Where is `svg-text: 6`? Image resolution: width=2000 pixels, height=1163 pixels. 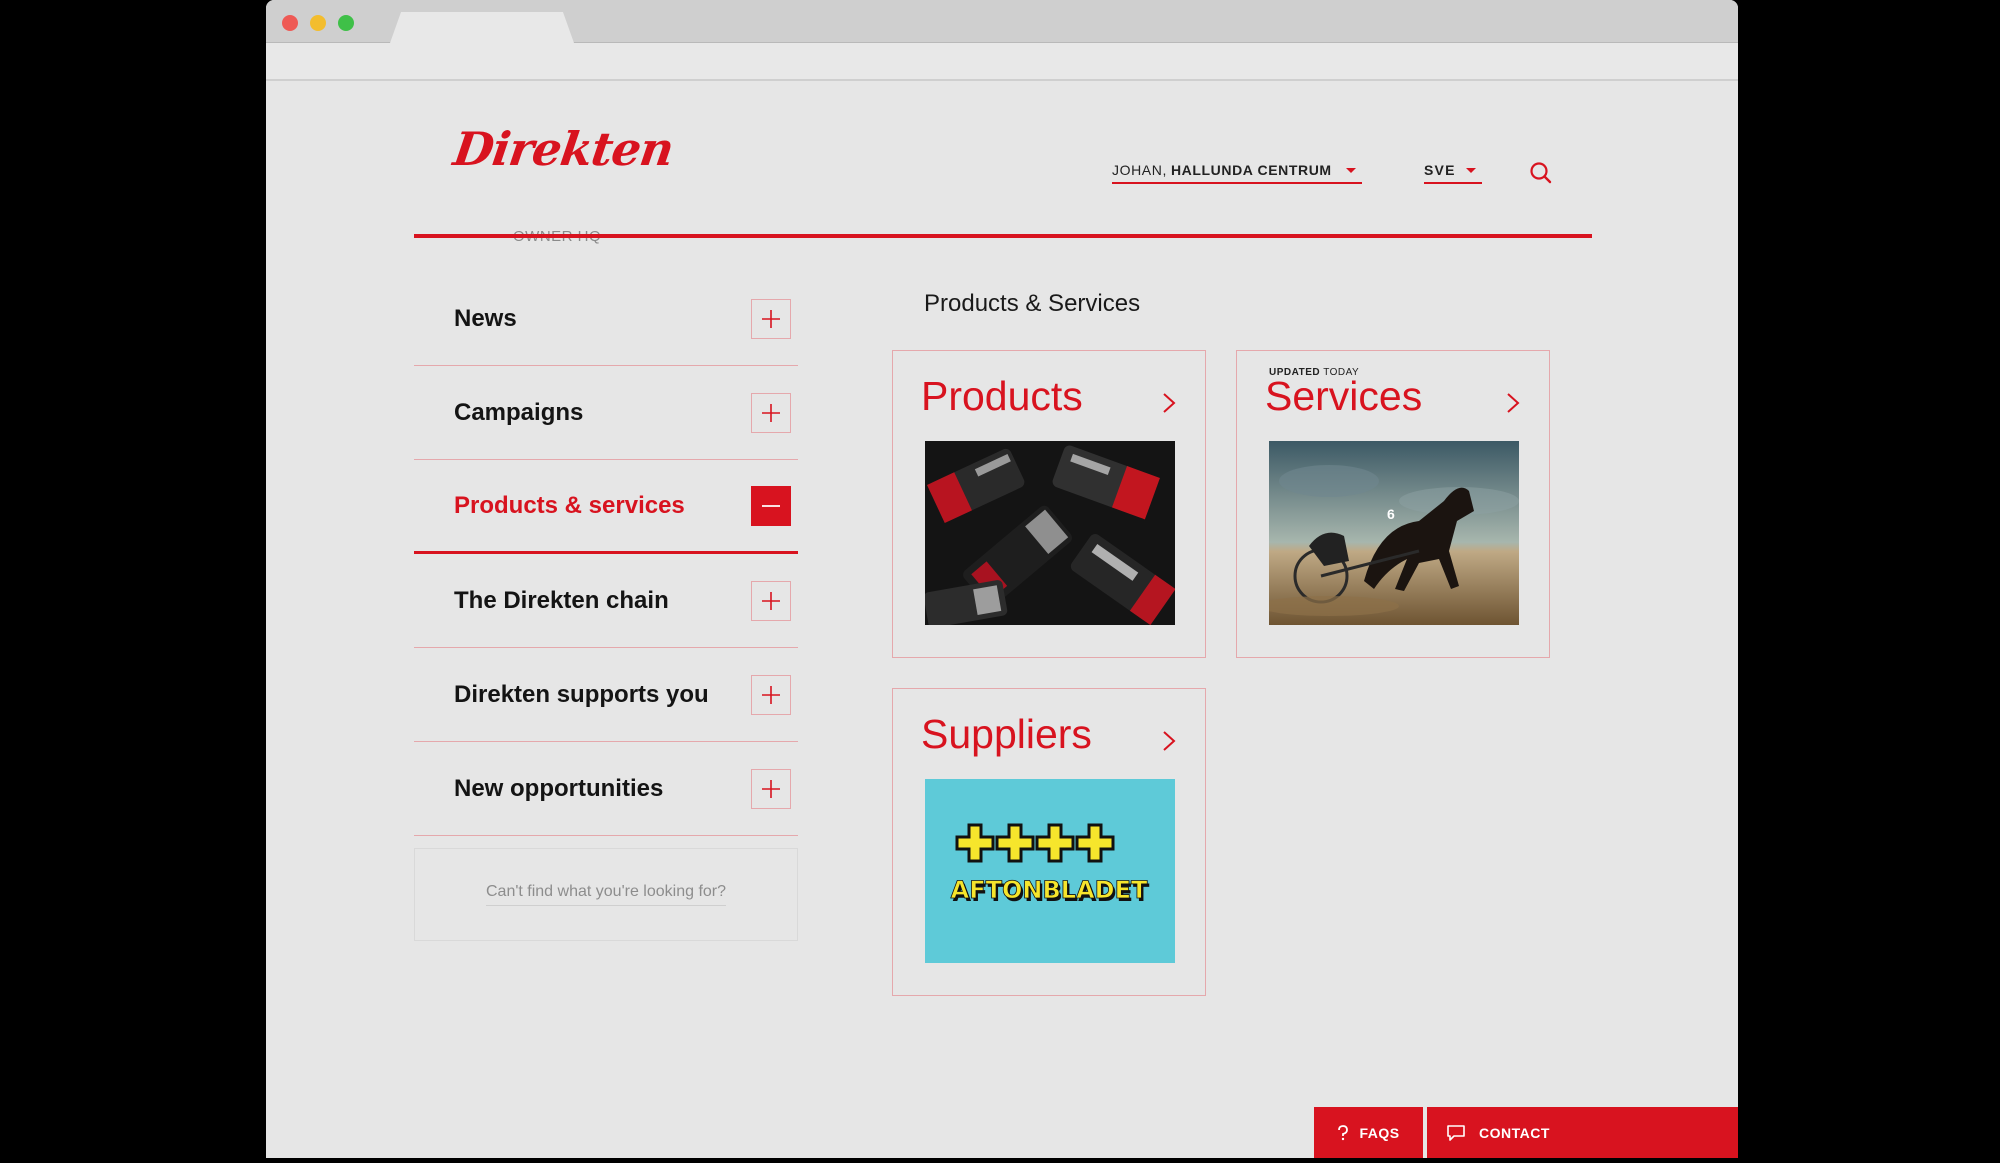
svg-text: 6 is located at coordinates (1391, 514).